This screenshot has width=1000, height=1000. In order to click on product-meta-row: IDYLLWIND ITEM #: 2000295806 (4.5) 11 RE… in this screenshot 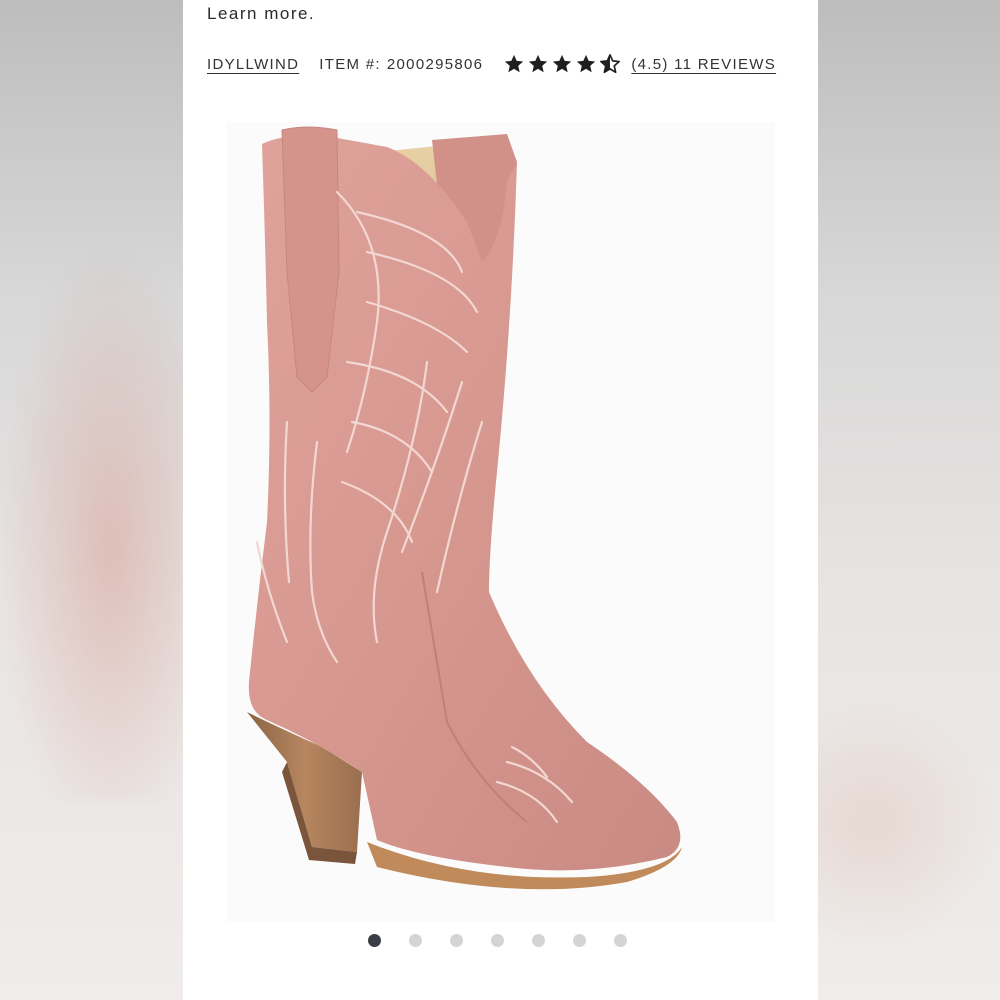, I will do `click(491, 64)`.